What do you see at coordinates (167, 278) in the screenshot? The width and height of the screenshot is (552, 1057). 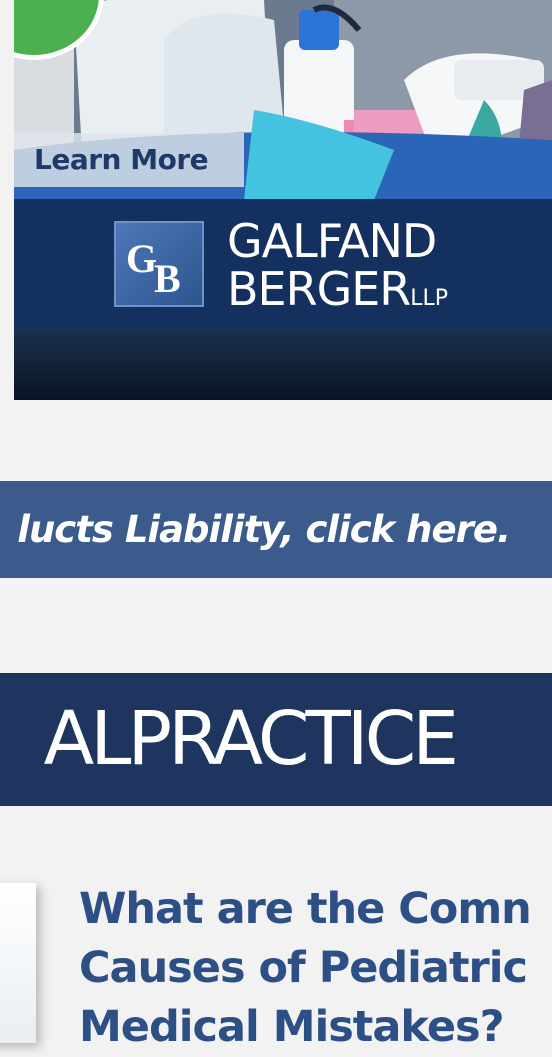 I see `logo-letter-b: B` at bounding box center [167, 278].